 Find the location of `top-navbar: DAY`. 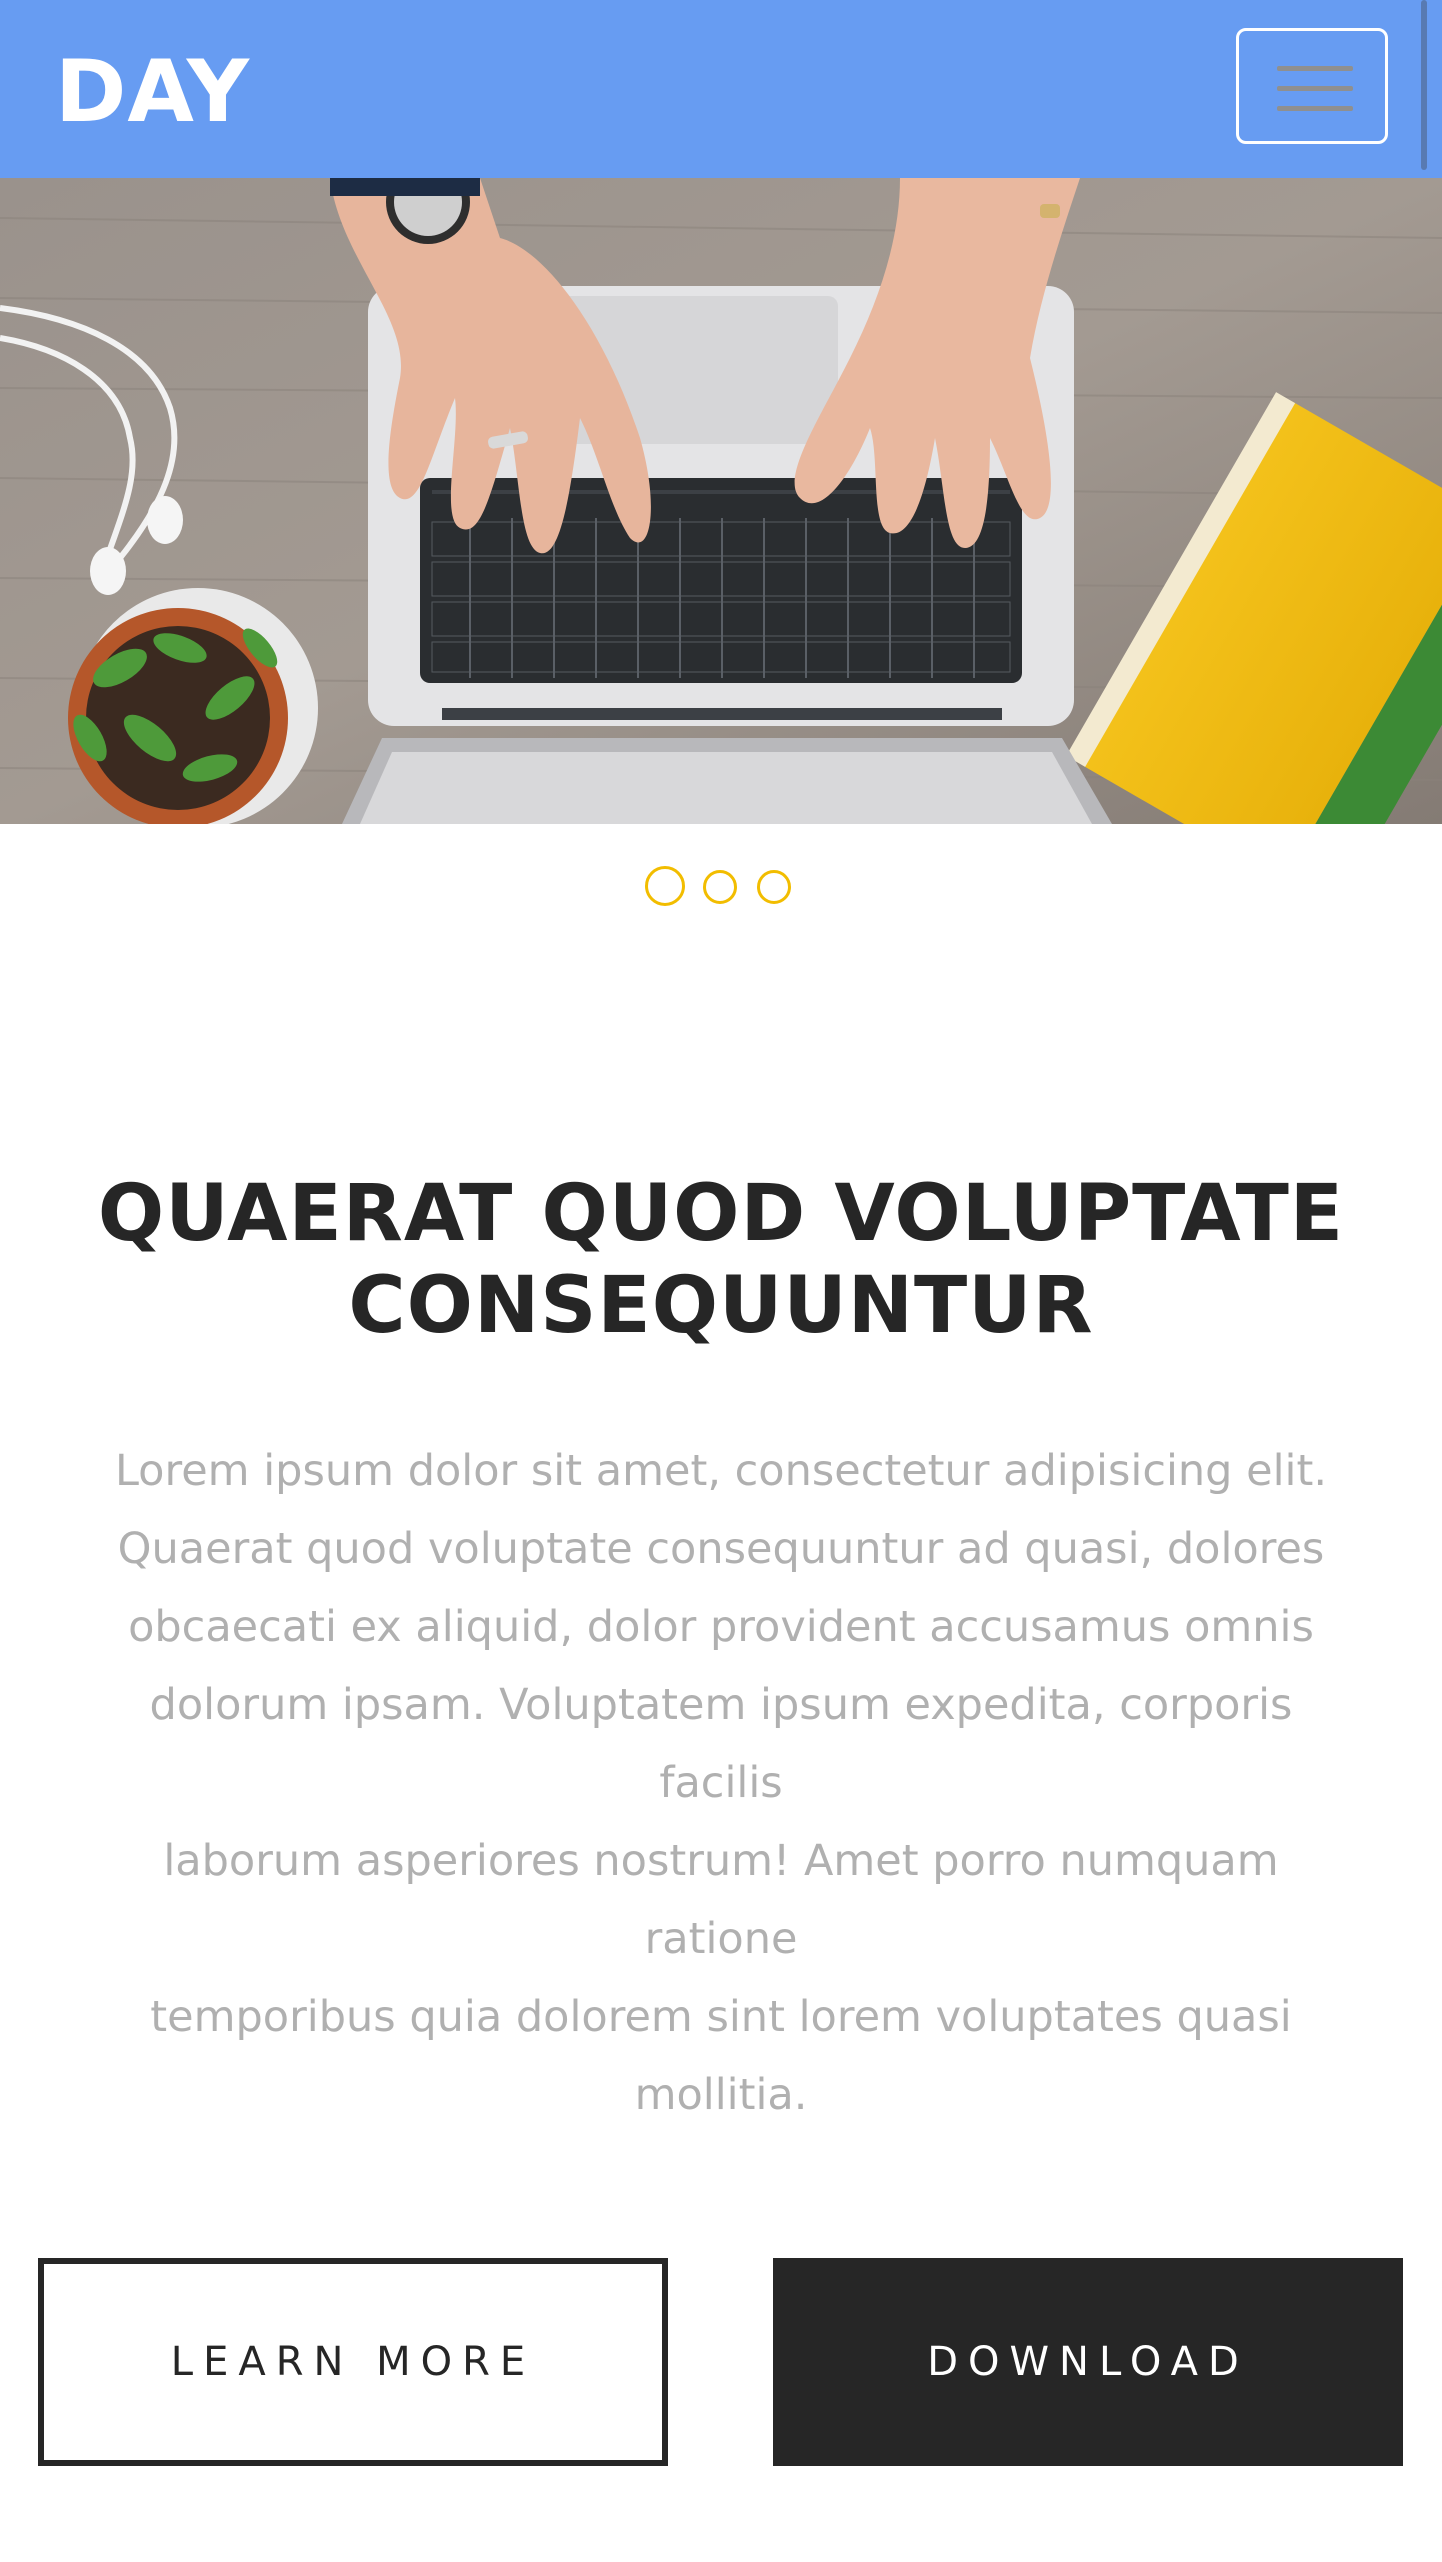

top-navbar: DAY is located at coordinates (721, 89).